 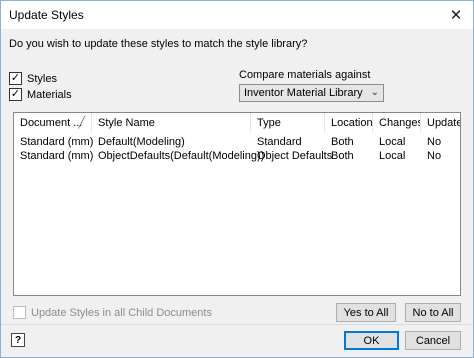 I want to click on cell-type: Object Defaults, so click(x=295, y=156).